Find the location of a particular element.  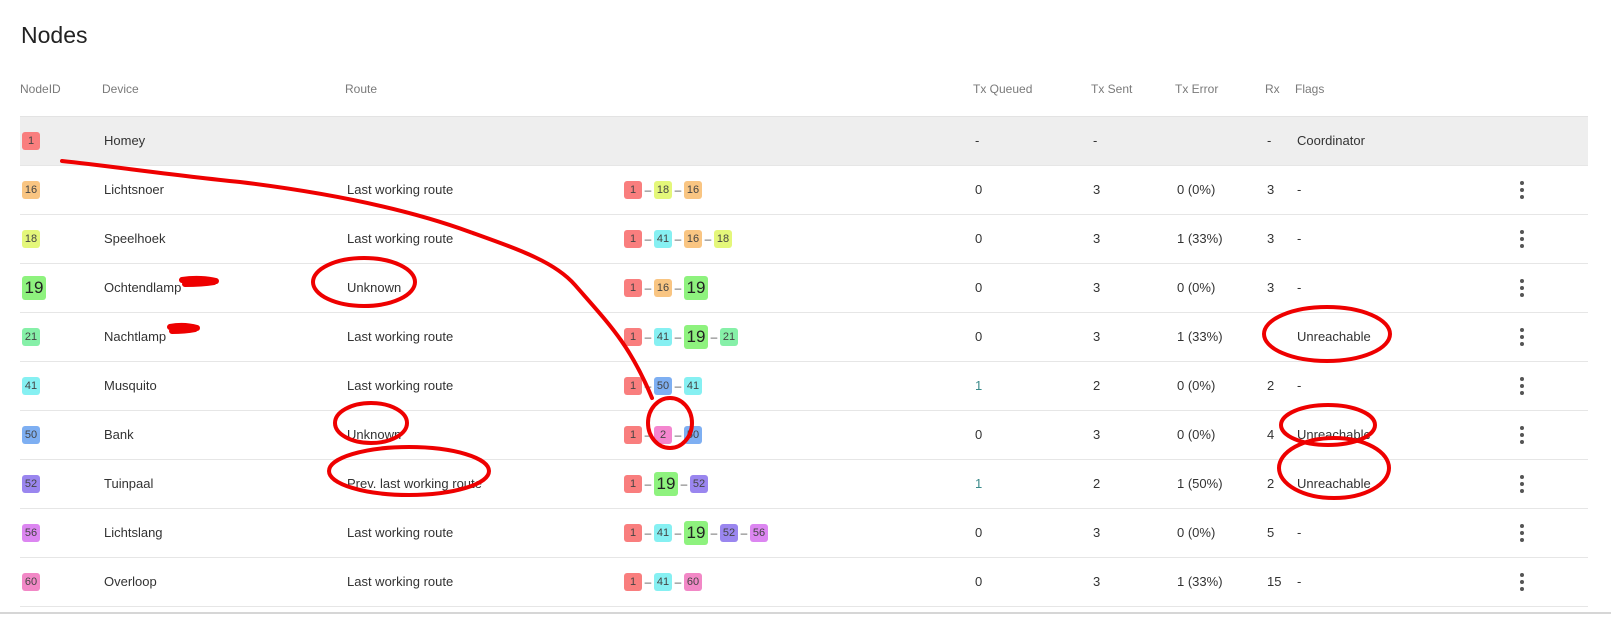

header-route: Route is located at coordinates (361, 89).